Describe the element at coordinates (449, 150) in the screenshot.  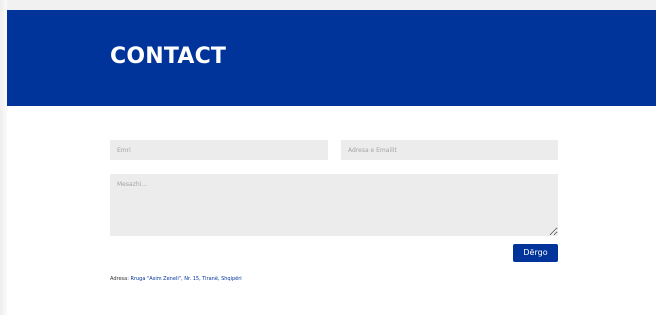
I see `email-input` at that location.